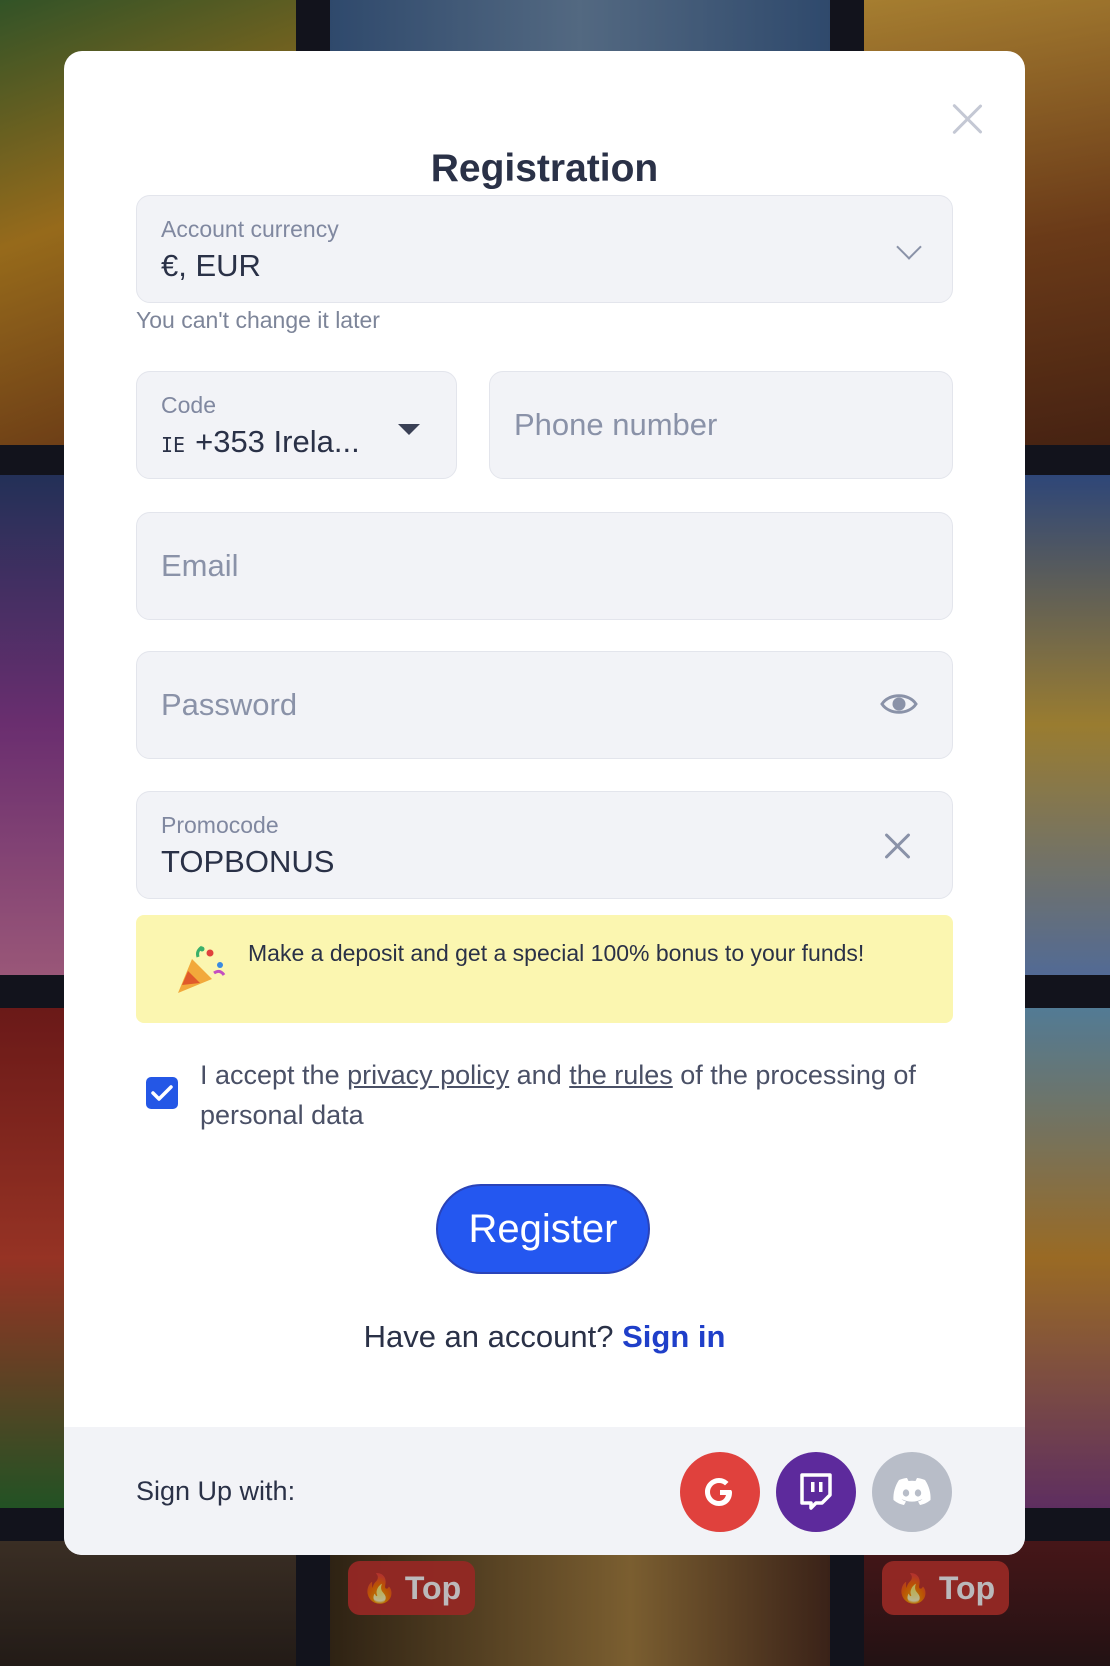  I want to click on password-input: Password, so click(544, 705).